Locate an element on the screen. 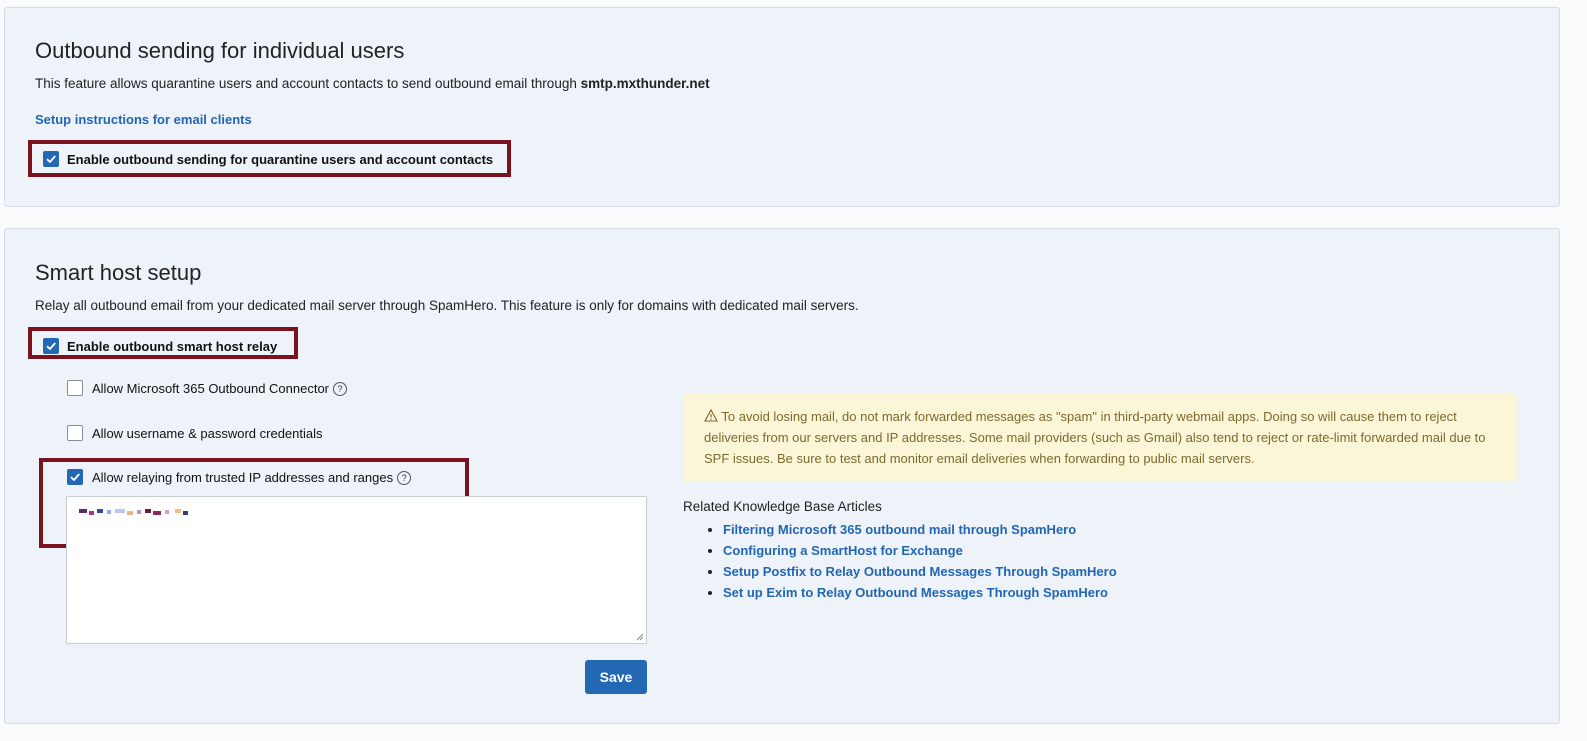  m365-connector-label: Allow Microsoft 365 Outbound Connector is located at coordinates (211, 388).